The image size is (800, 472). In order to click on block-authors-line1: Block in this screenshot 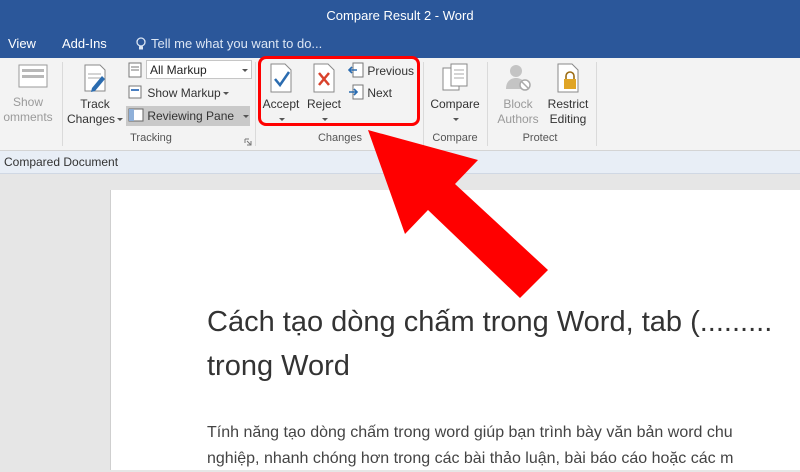, I will do `click(518, 104)`.